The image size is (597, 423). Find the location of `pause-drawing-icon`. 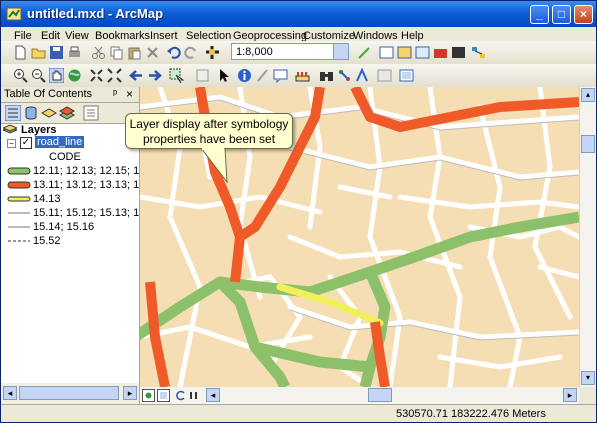

pause-drawing-icon is located at coordinates (193, 395).